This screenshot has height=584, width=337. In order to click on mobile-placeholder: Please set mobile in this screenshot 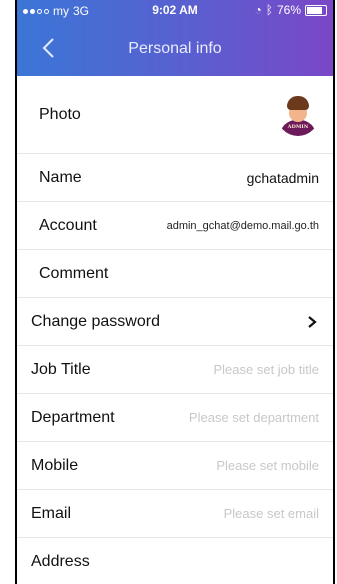, I will do `click(267, 465)`.